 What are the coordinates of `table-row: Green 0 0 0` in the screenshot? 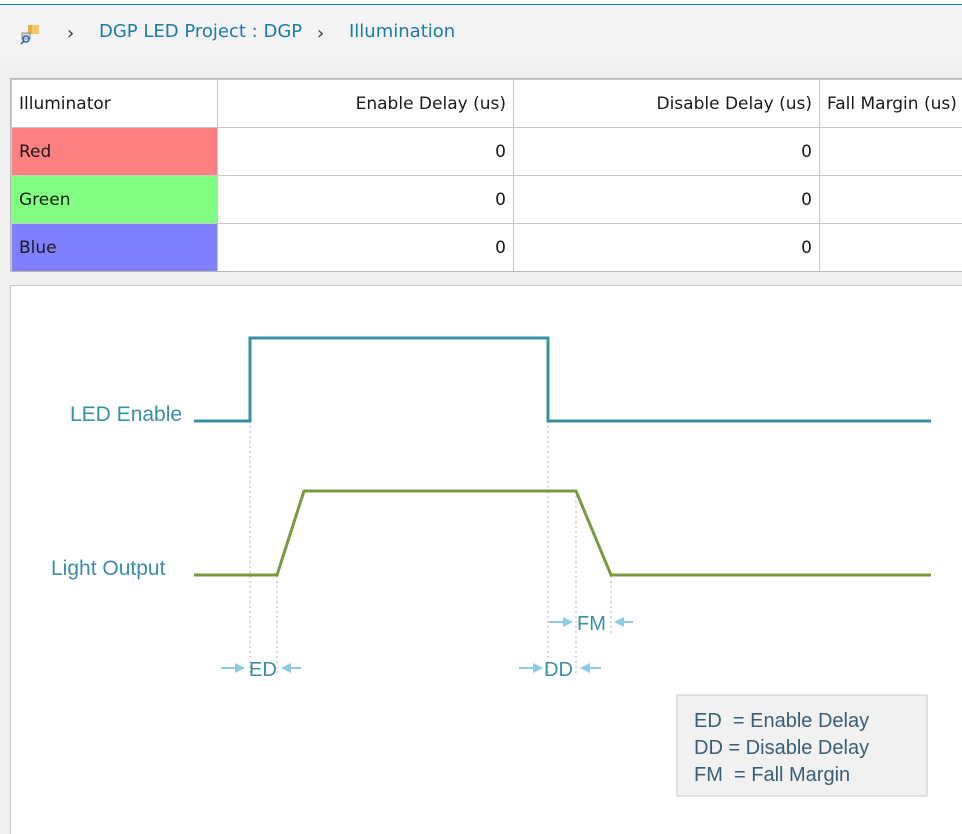 It's located at (487, 200).